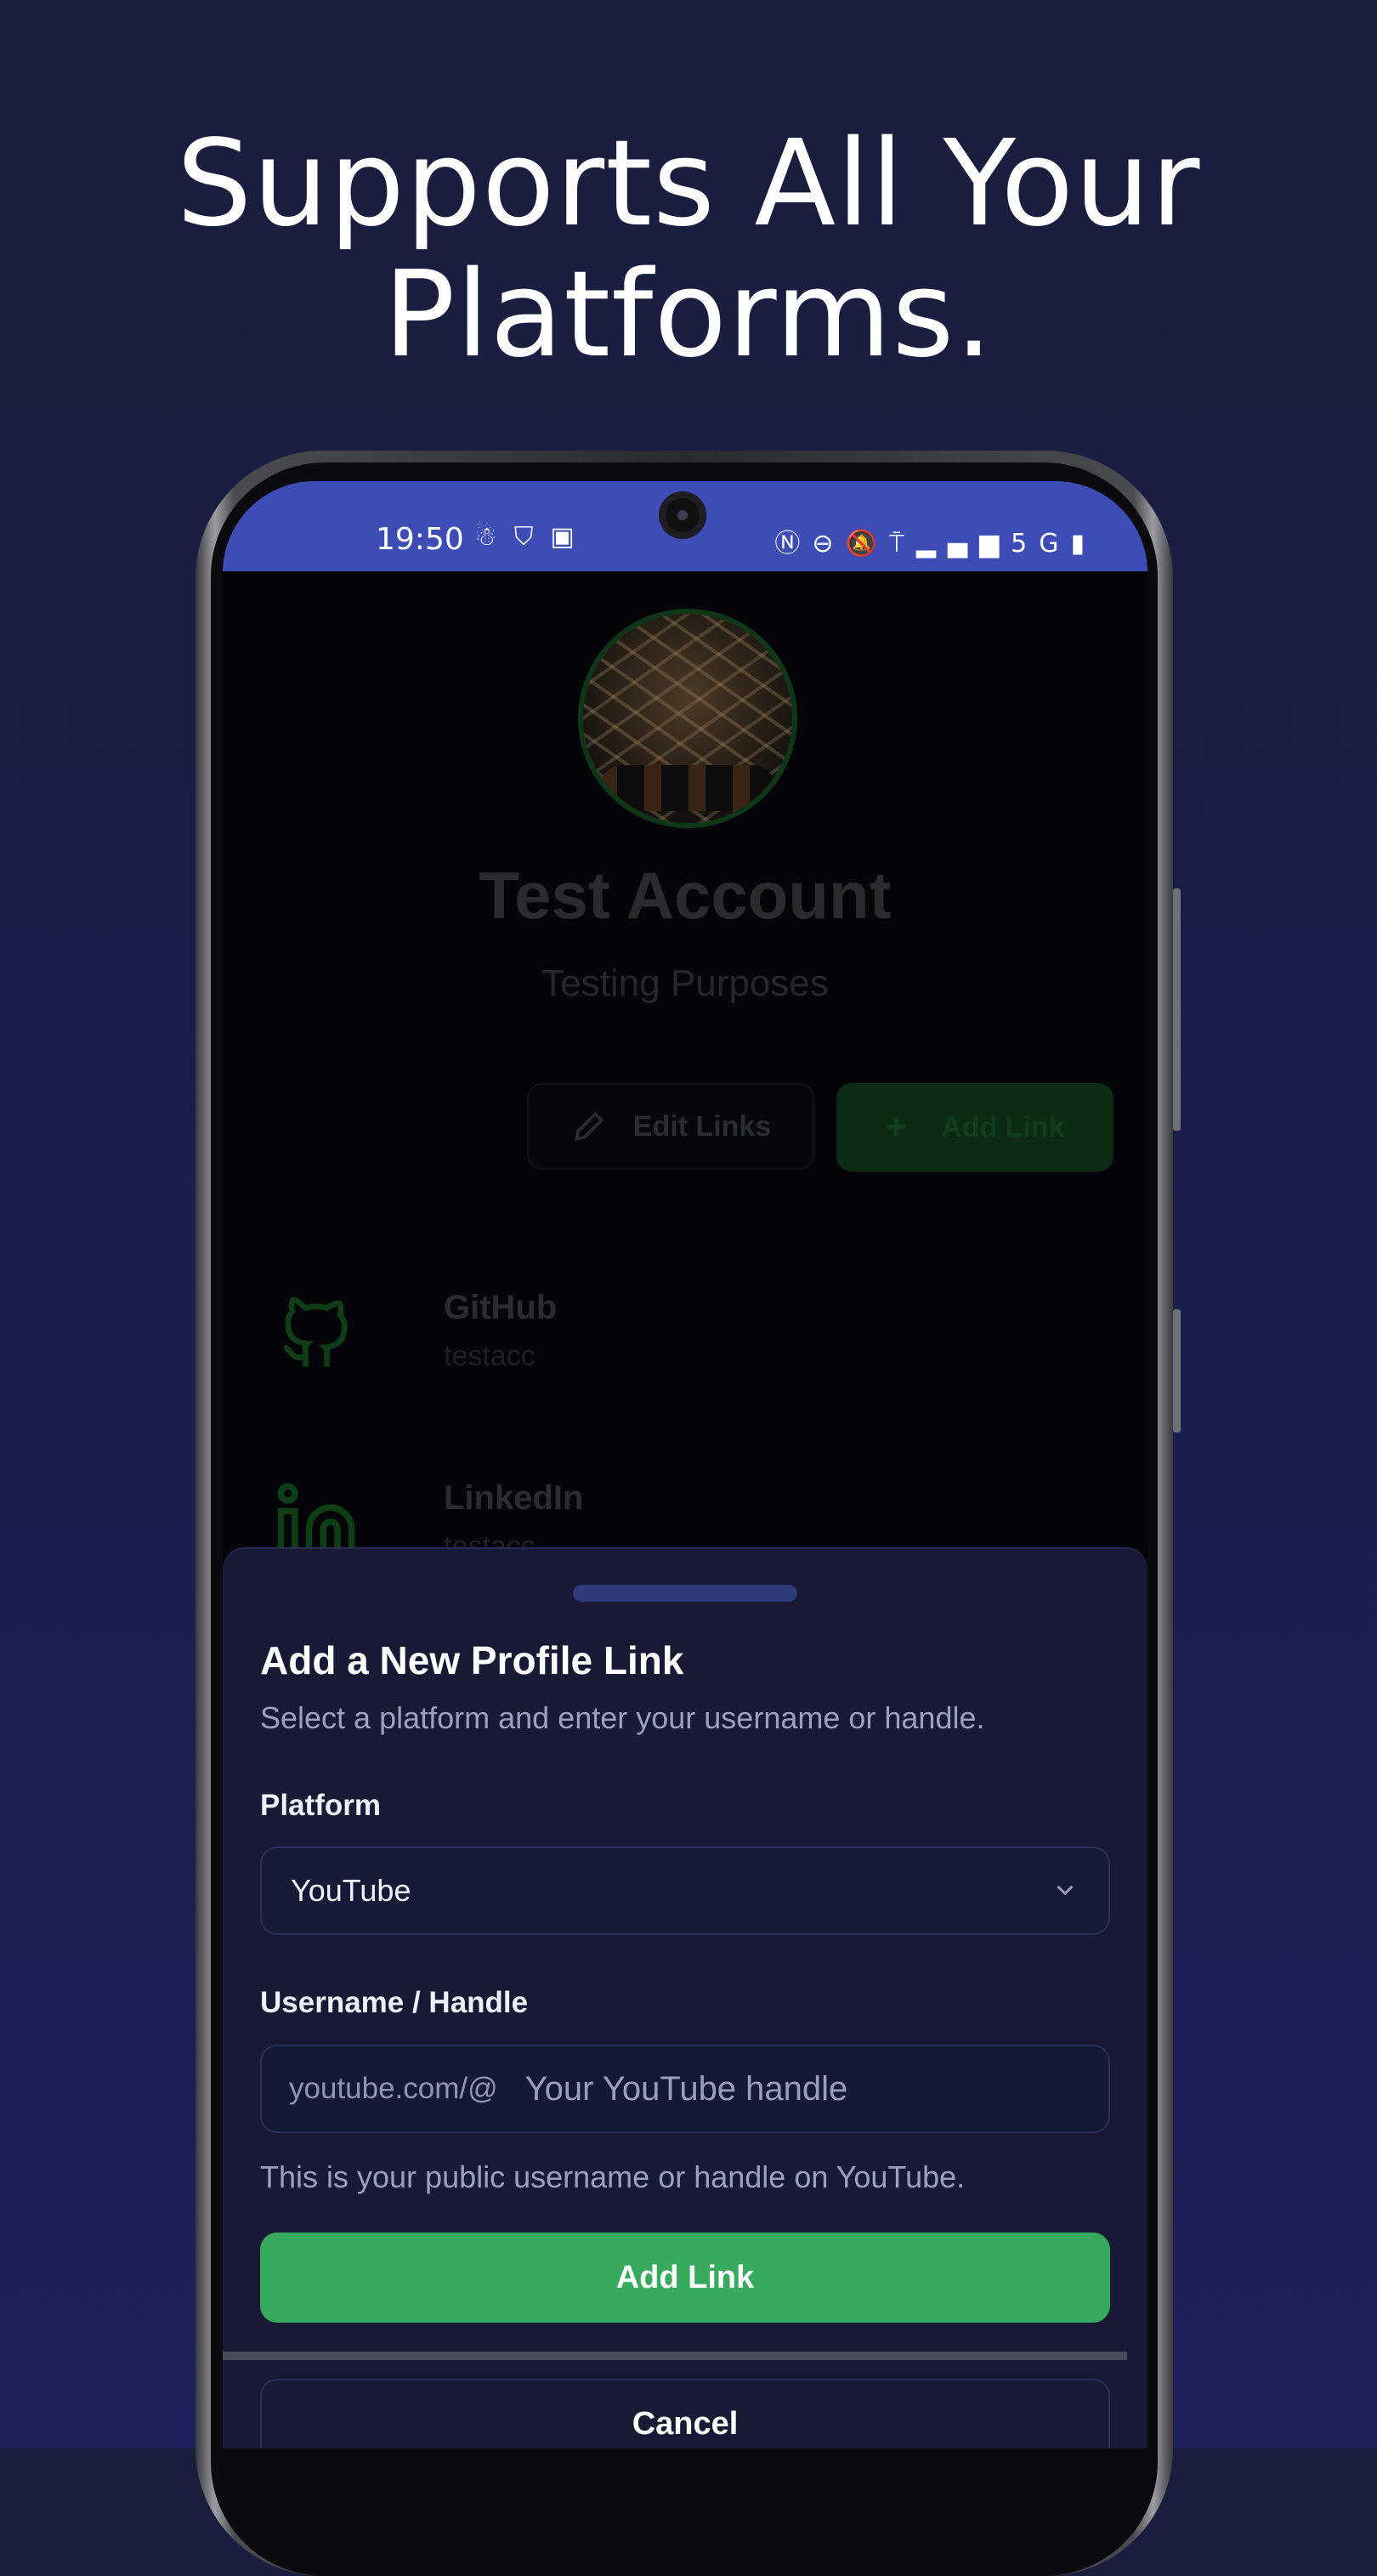  I want to click on username-label: Username / Handle, so click(394, 2003).